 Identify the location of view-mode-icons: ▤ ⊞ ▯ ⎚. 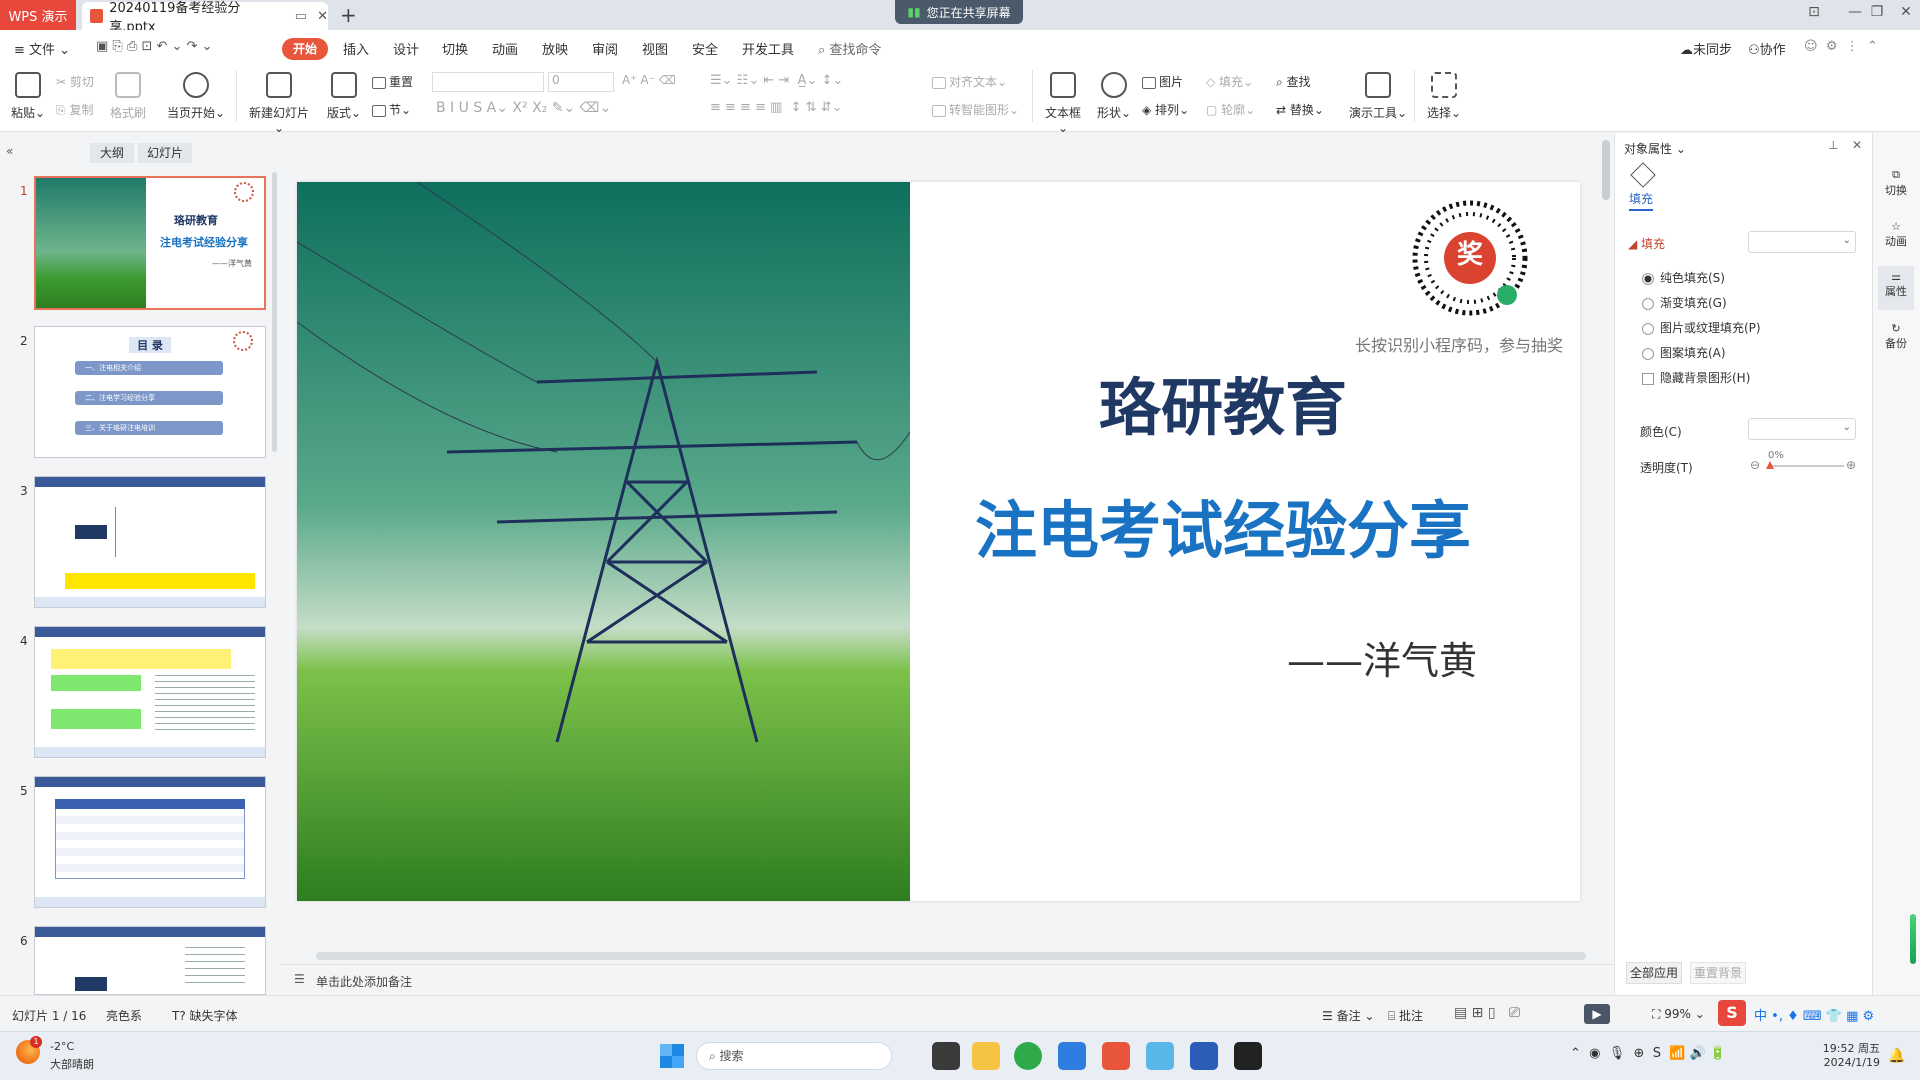
(1487, 1013).